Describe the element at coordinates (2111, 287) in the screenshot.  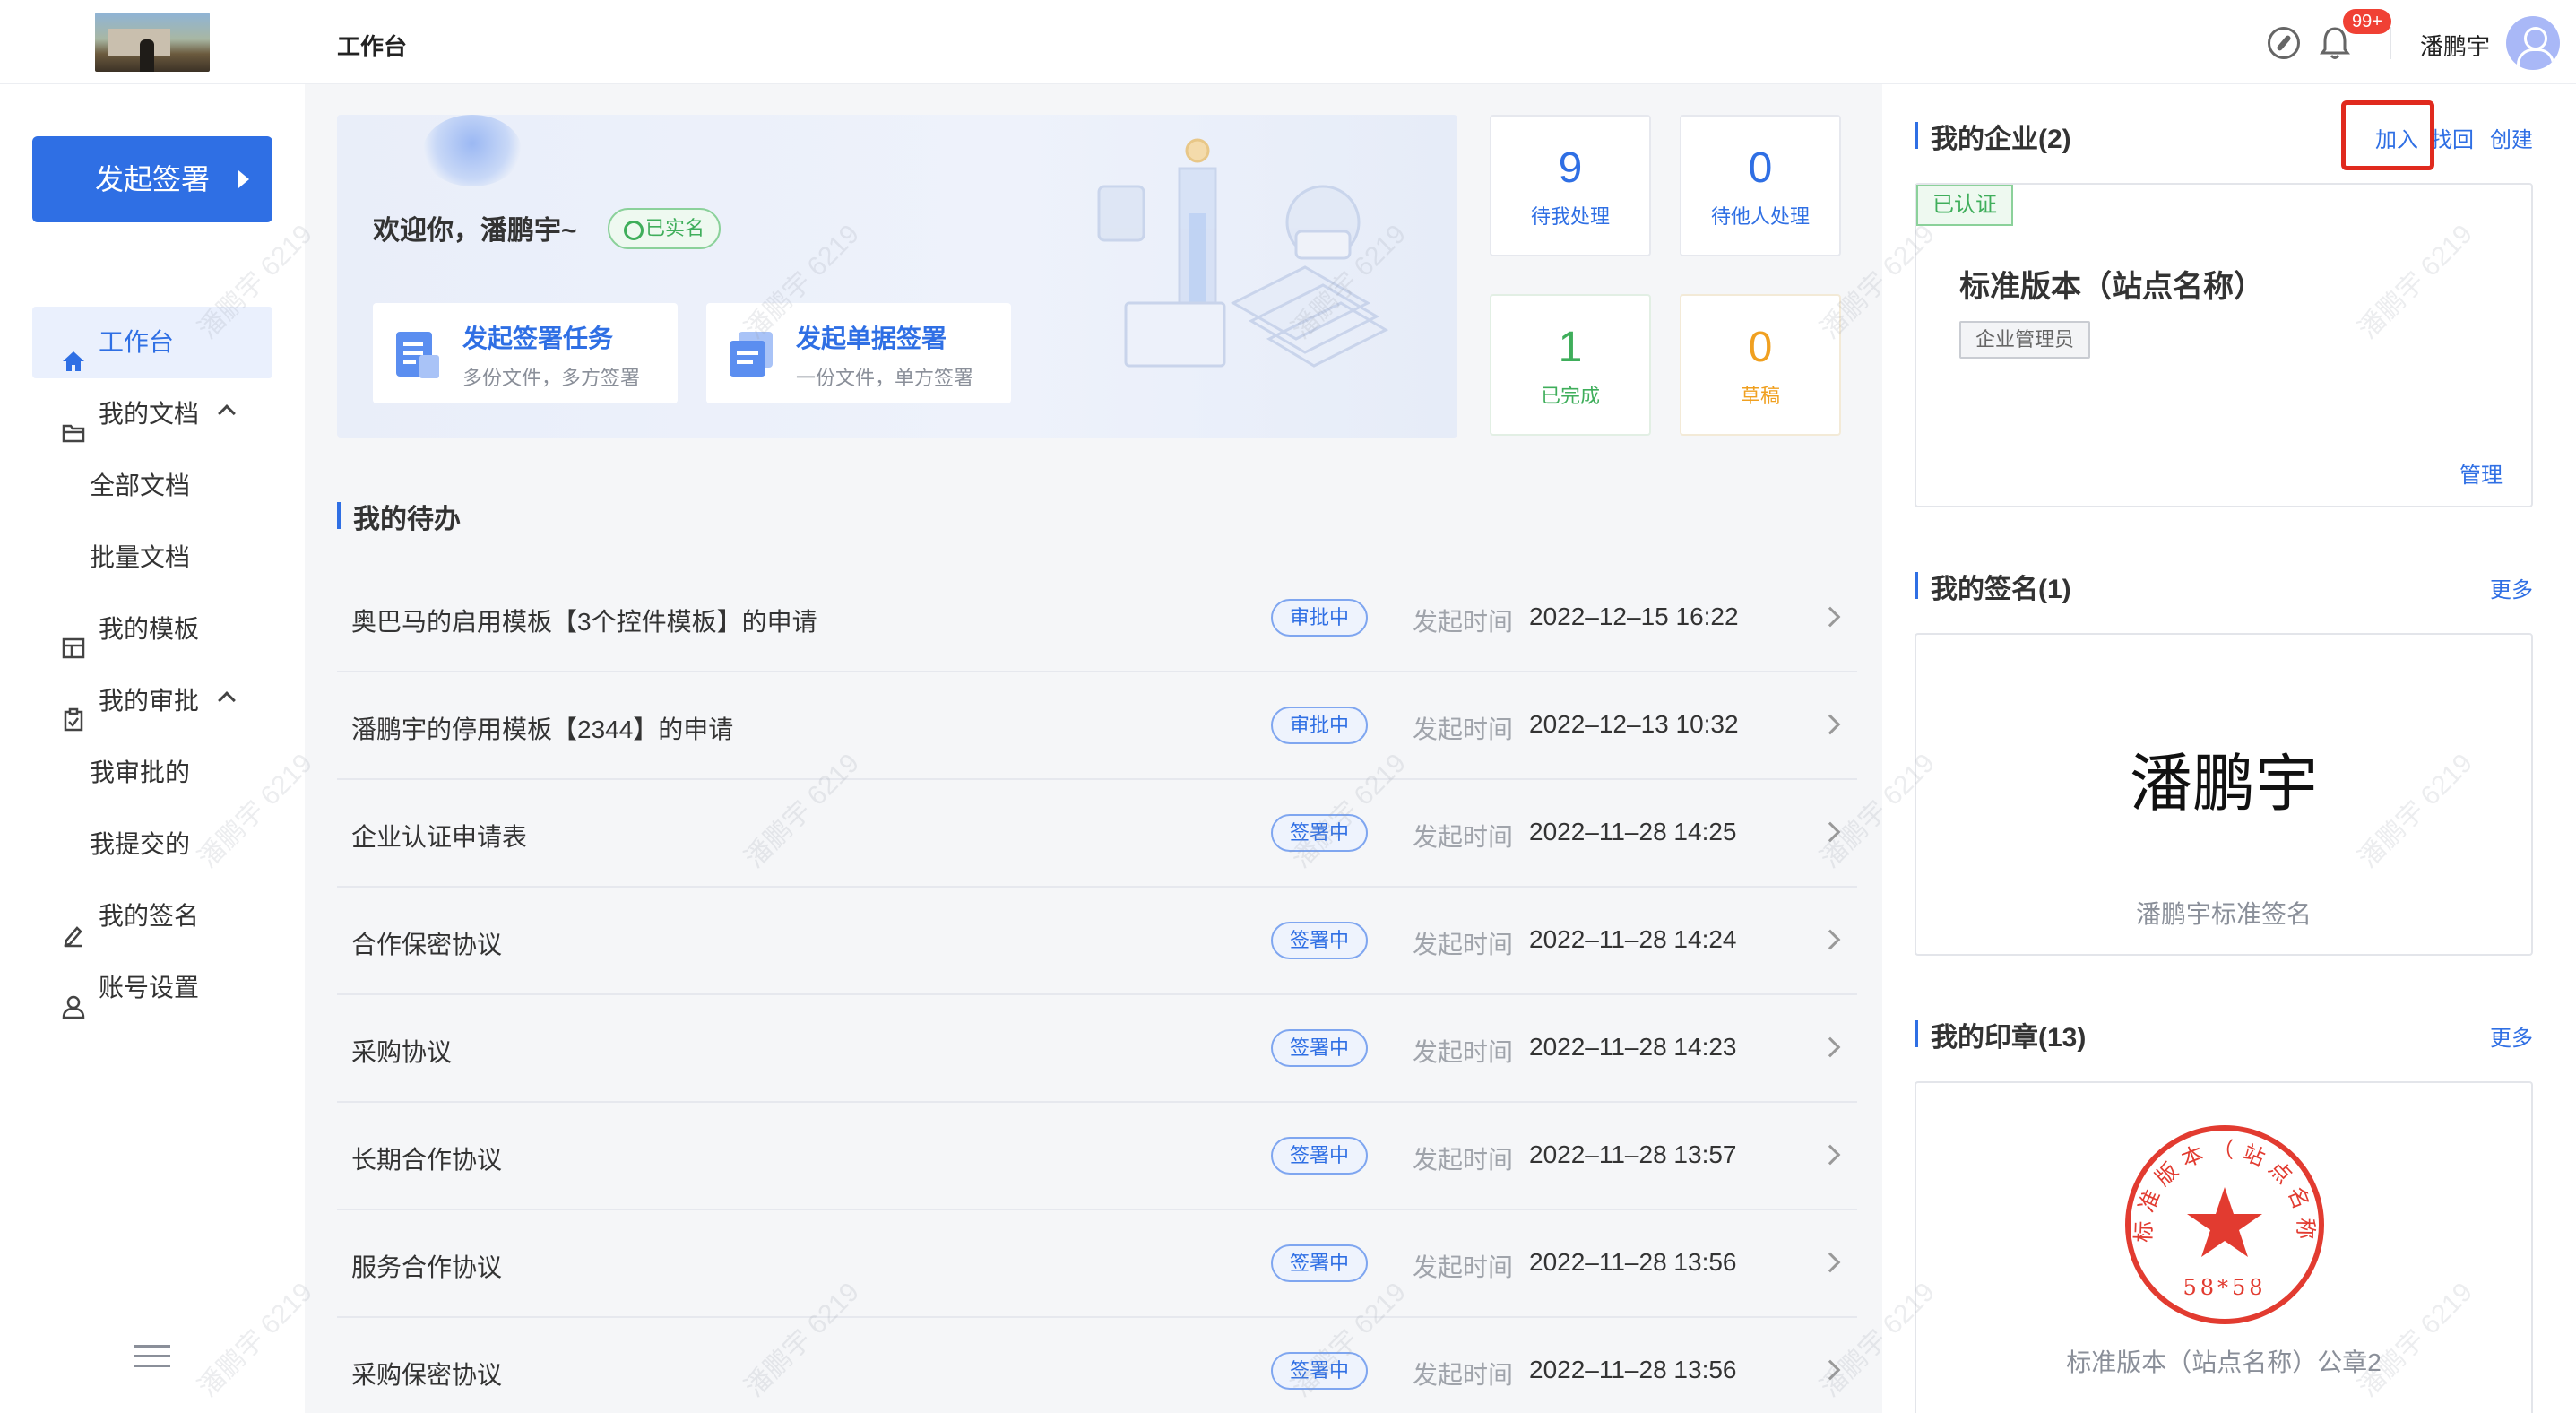
I see `enterprise-name: 标准版本（站点名称）` at that location.